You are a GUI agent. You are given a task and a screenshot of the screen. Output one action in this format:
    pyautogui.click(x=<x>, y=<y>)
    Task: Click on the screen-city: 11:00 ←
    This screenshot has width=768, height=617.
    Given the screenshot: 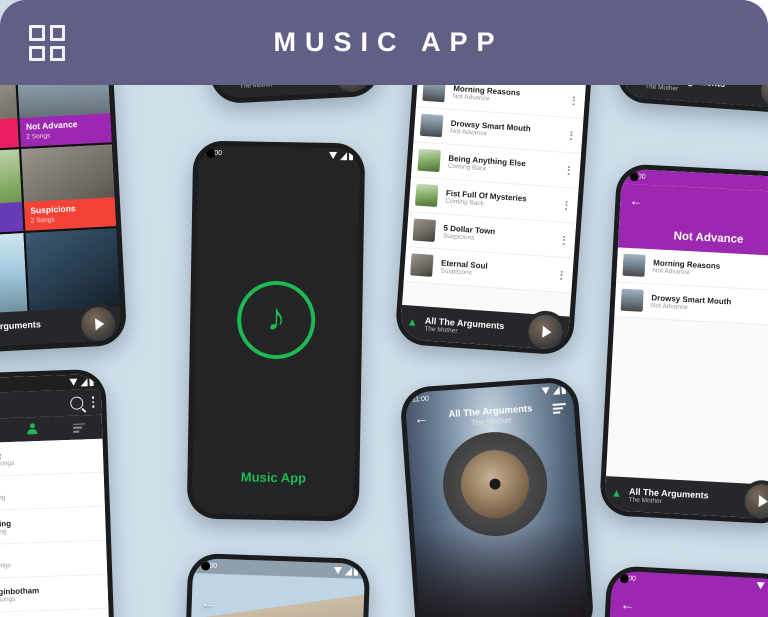 What is the action you would take?
    pyautogui.click(x=277, y=587)
    